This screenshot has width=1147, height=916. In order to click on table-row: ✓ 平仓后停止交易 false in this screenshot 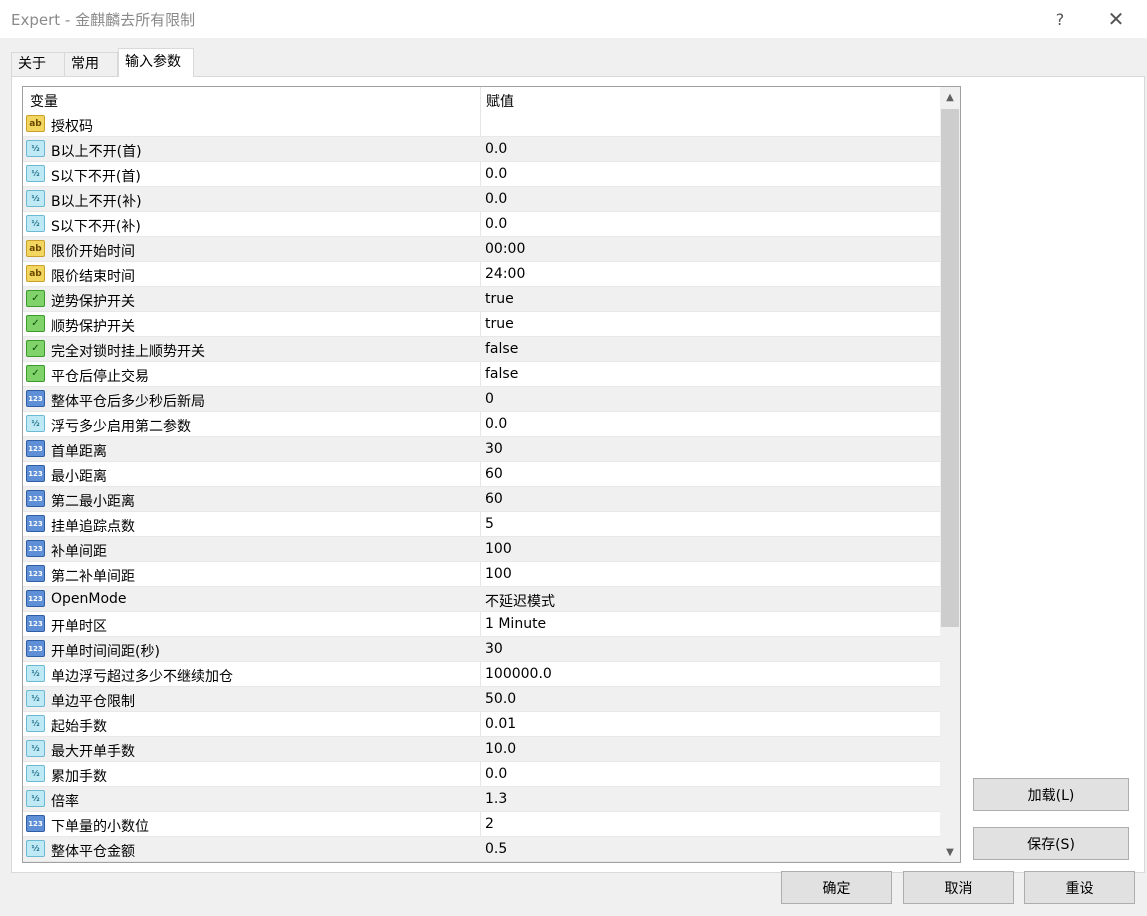, I will do `click(481, 374)`.